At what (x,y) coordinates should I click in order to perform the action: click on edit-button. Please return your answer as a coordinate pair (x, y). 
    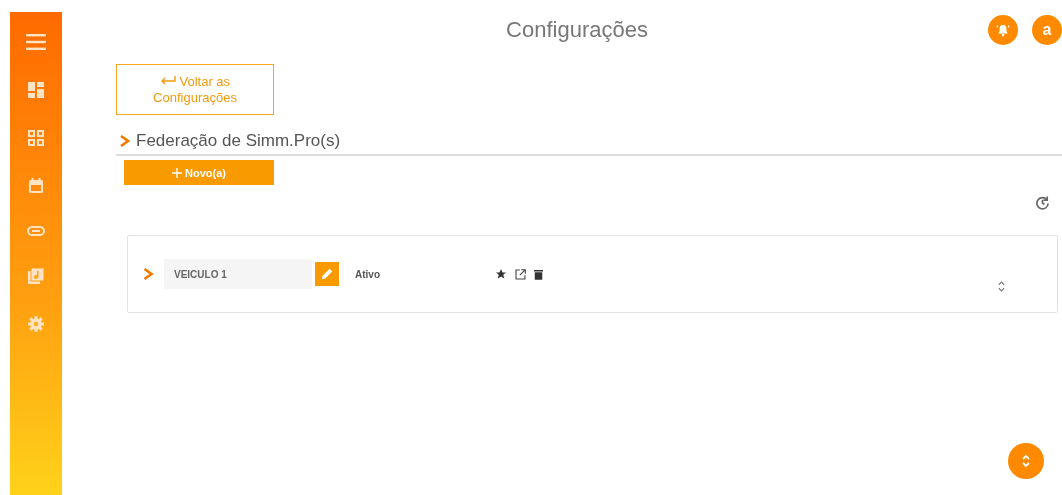
    Looking at the image, I should click on (327, 274).